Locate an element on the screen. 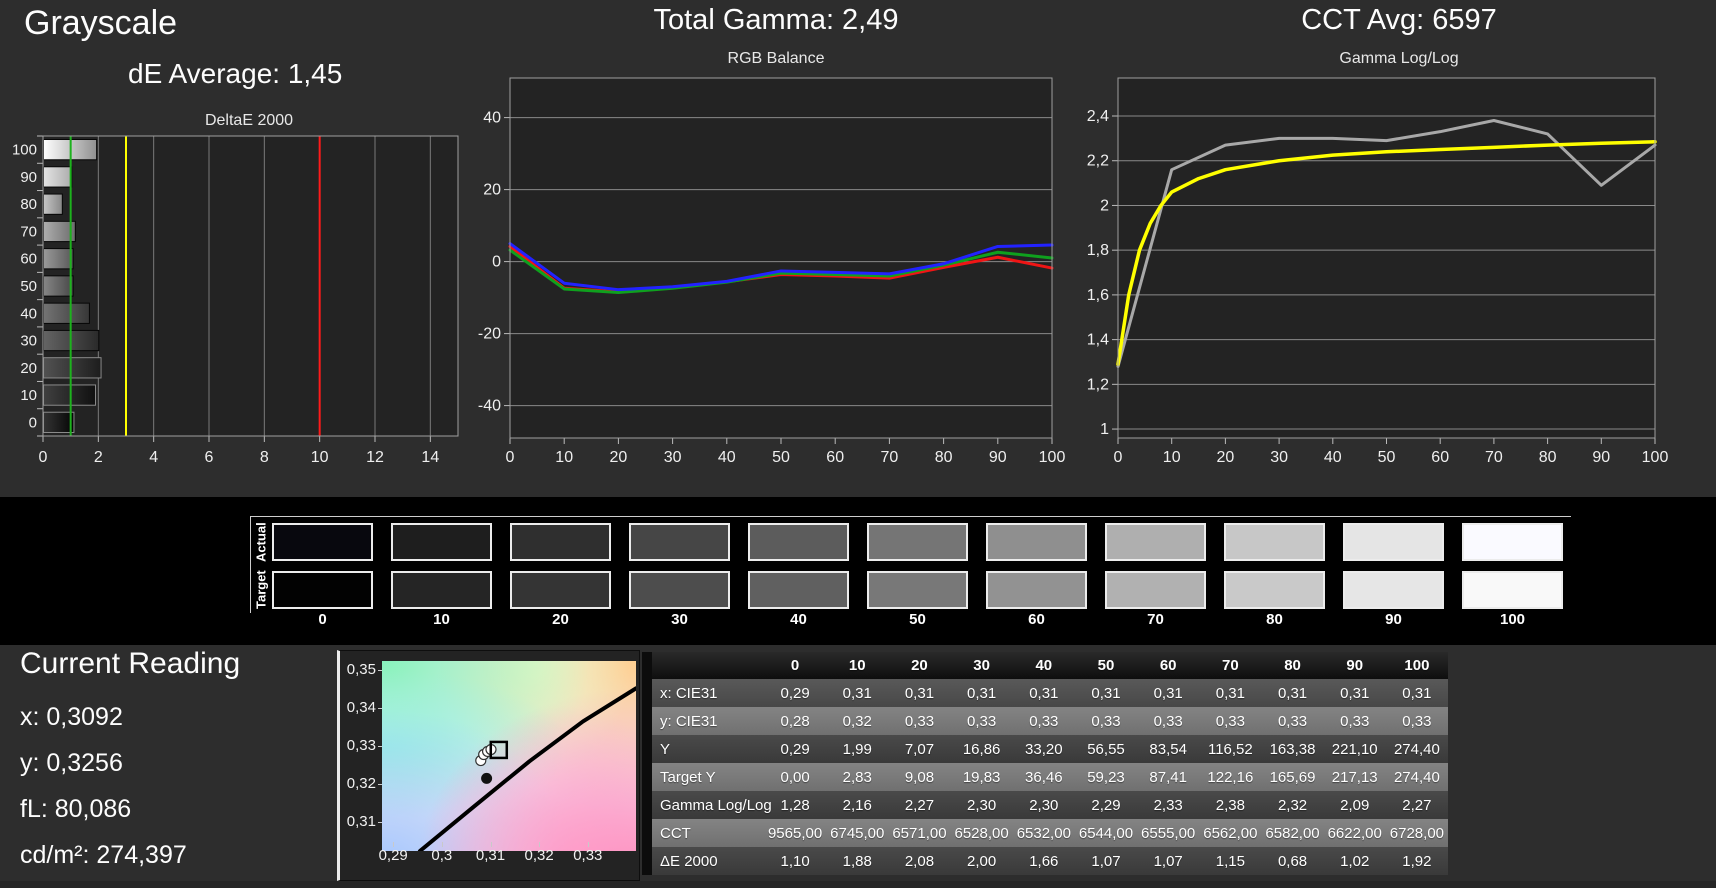 This screenshot has height=888, width=1716. table-cell: 2,32 is located at coordinates (1292, 805).